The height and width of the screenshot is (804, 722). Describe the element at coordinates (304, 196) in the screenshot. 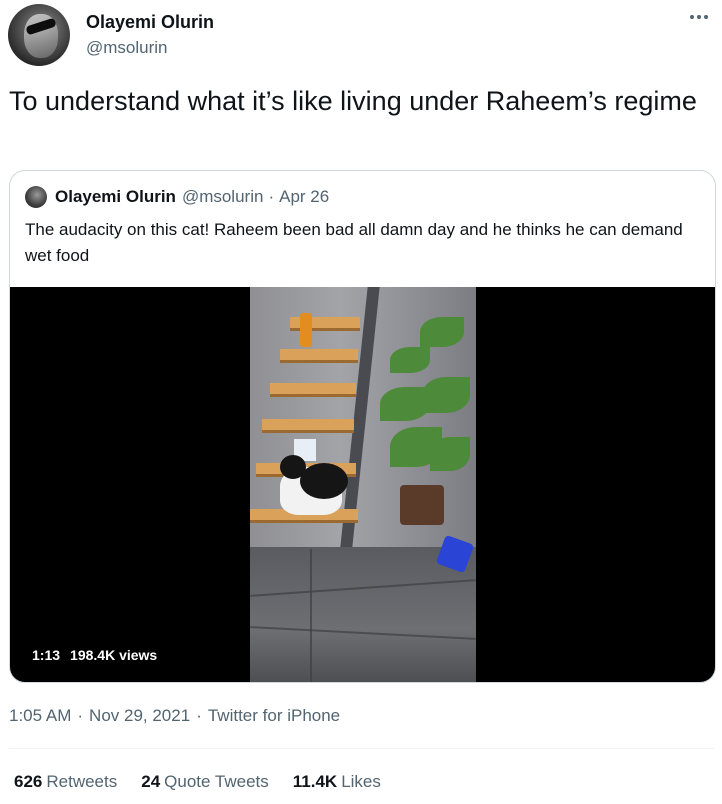

I see `quote-date: Apr 26` at that location.